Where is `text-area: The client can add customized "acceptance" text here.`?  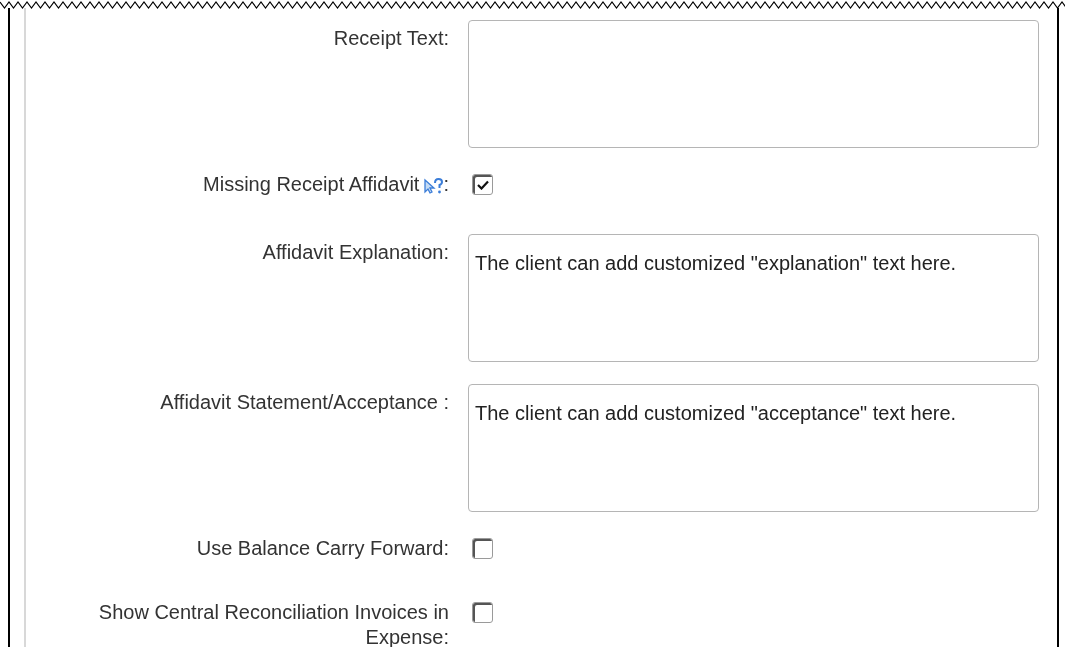
text-area: The client can add customized "acceptance" text here. is located at coordinates (753, 448).